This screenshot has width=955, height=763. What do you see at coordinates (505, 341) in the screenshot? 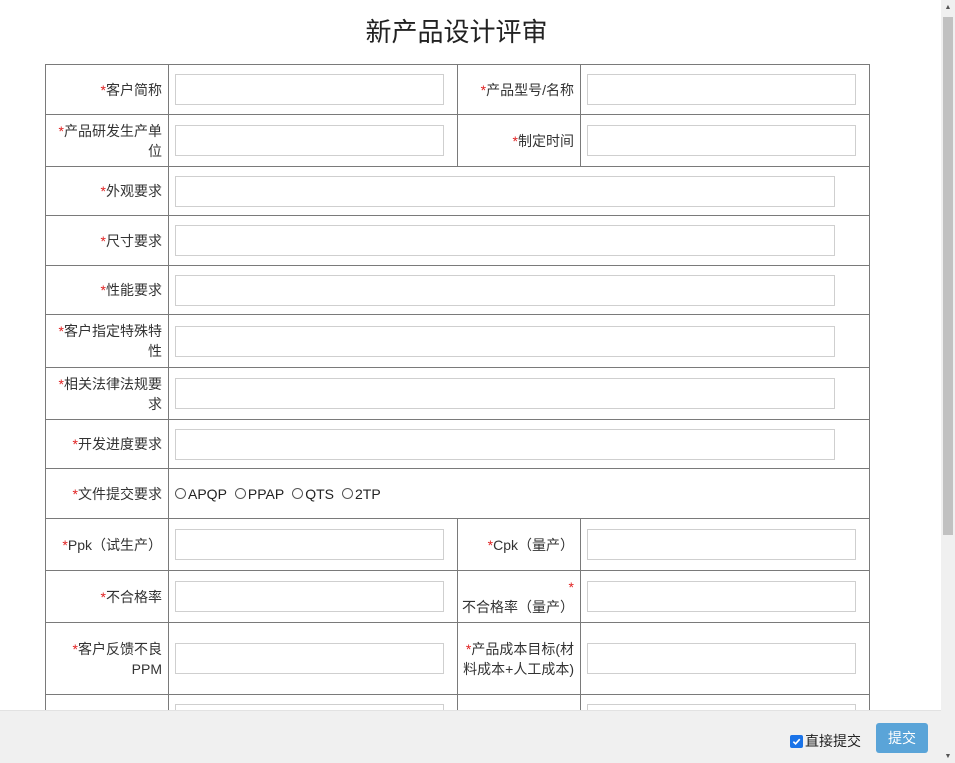
I see `special-input` at bounding box center [505, 341].